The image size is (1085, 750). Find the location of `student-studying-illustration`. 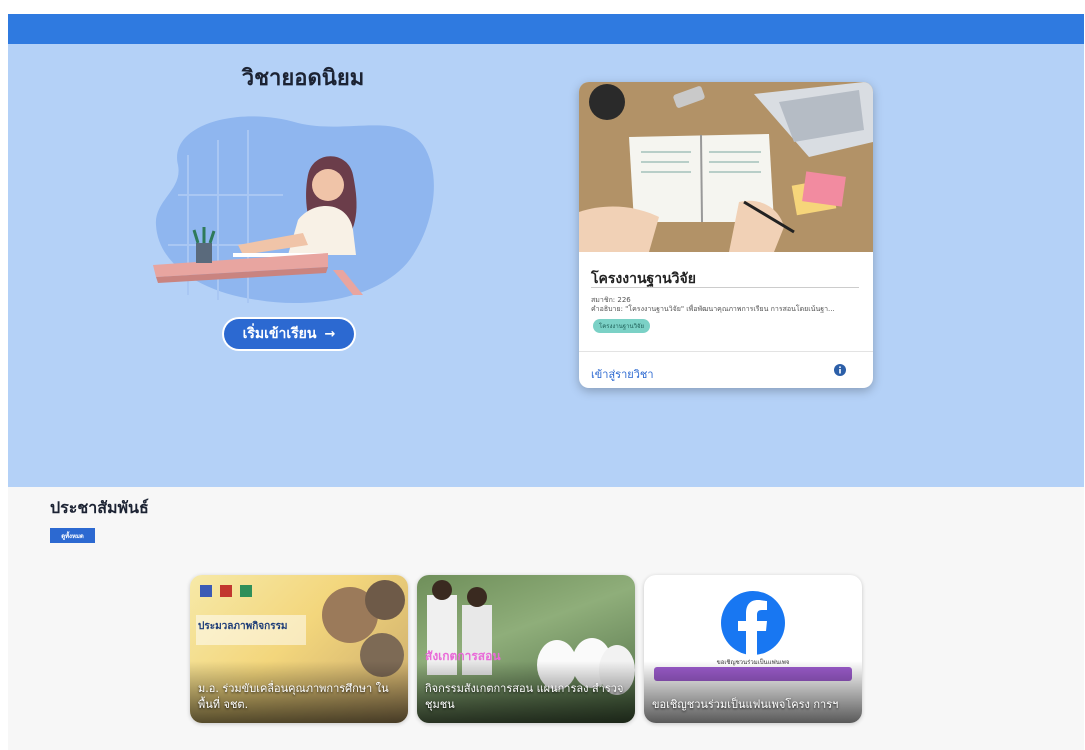

student-studying-illustration is located at coordinates (293, 209).